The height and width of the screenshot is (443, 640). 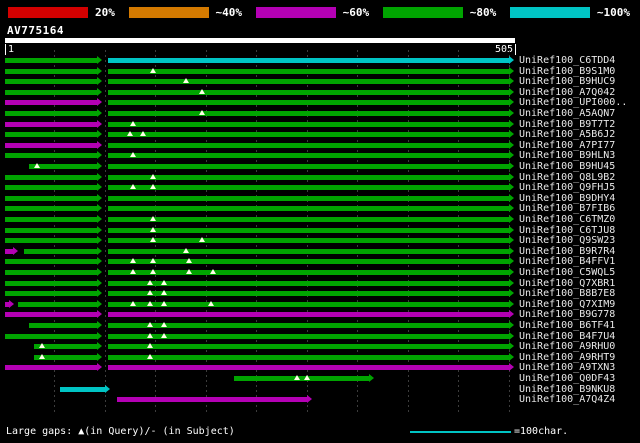 I want to click on hit-label: UniRef100_B9T7T2, so click(x=567, y=124).